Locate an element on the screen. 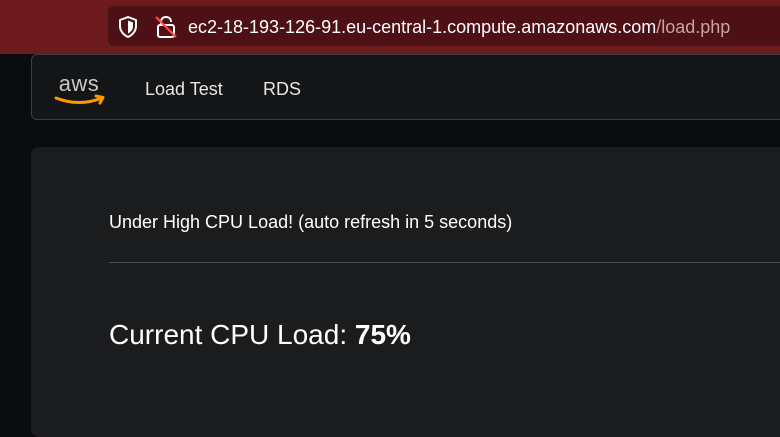 The height and width of the screenshot is (437, 780). navbar is located at coordinates (405, 87).